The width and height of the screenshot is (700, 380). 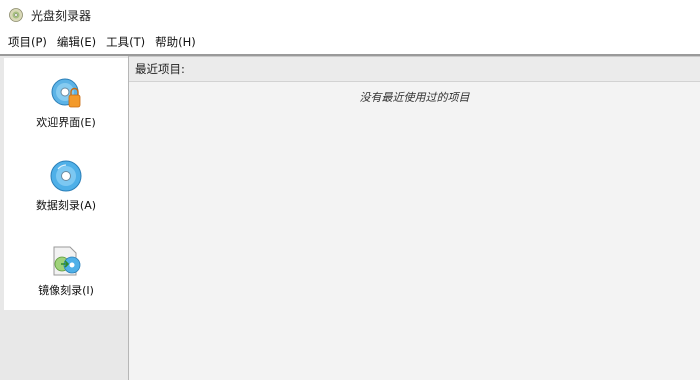 I want to click on sidebar-item-welcome: 欢迎界面(E), so click(x=66, y=116).